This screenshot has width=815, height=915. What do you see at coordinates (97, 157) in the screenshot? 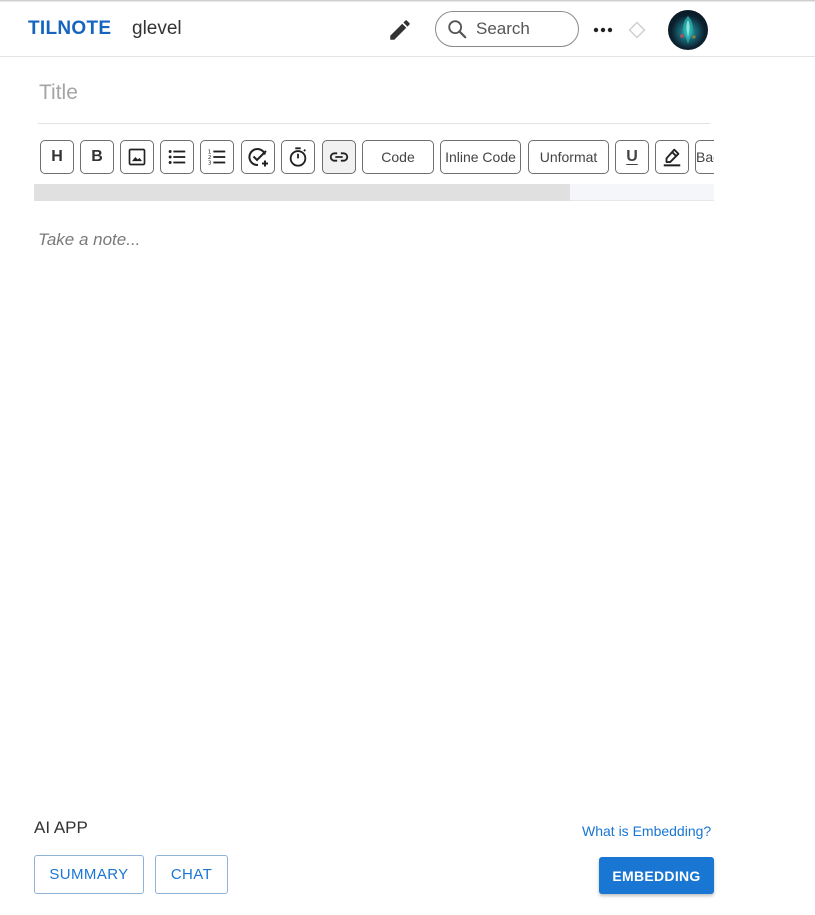
I see `bold-button: B` at bounding box center [97, 157].